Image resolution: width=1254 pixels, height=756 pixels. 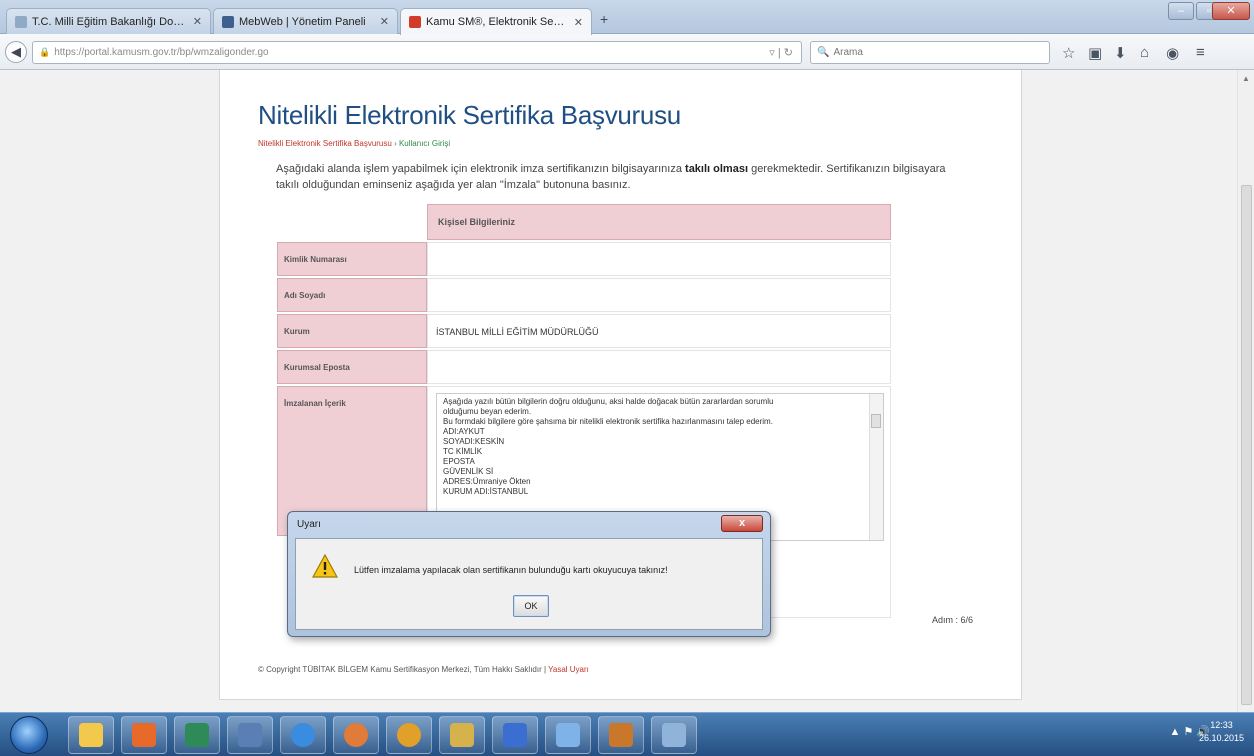 I want to click on taskbar-firefox, so click(x=356, y=735).